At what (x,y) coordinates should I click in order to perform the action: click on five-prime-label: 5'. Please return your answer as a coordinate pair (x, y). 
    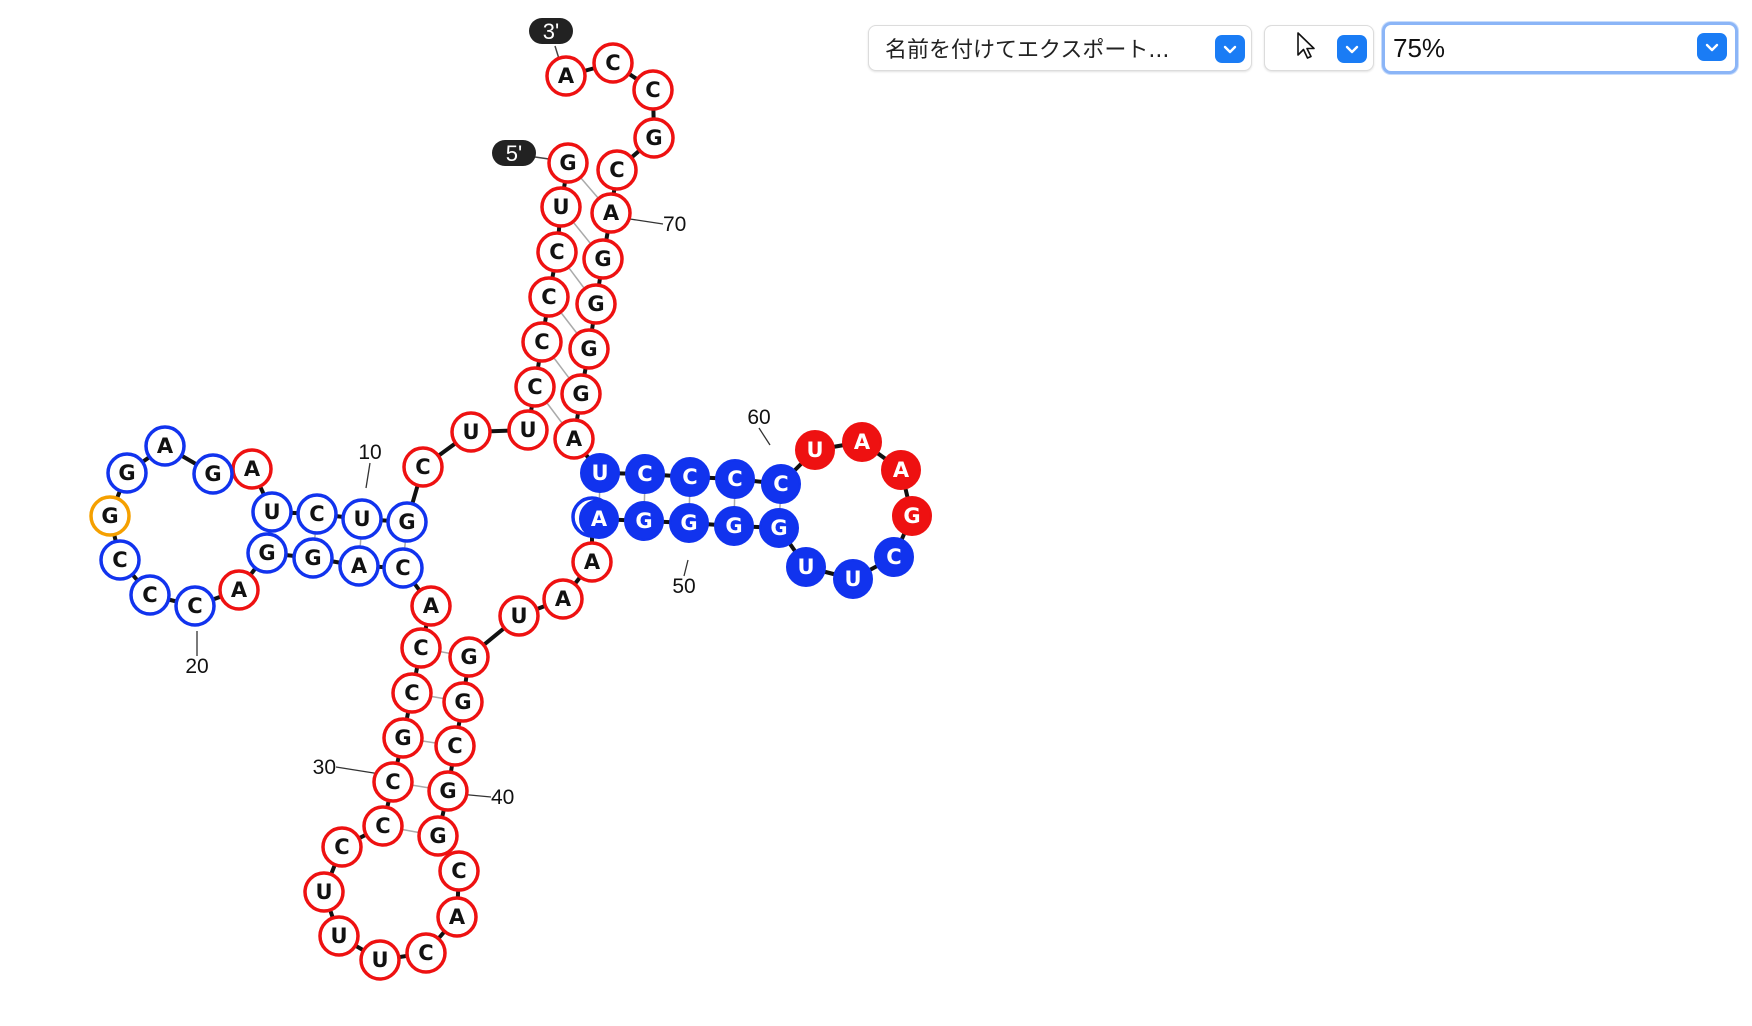
    Looking at the image, I should click on (514, 153).